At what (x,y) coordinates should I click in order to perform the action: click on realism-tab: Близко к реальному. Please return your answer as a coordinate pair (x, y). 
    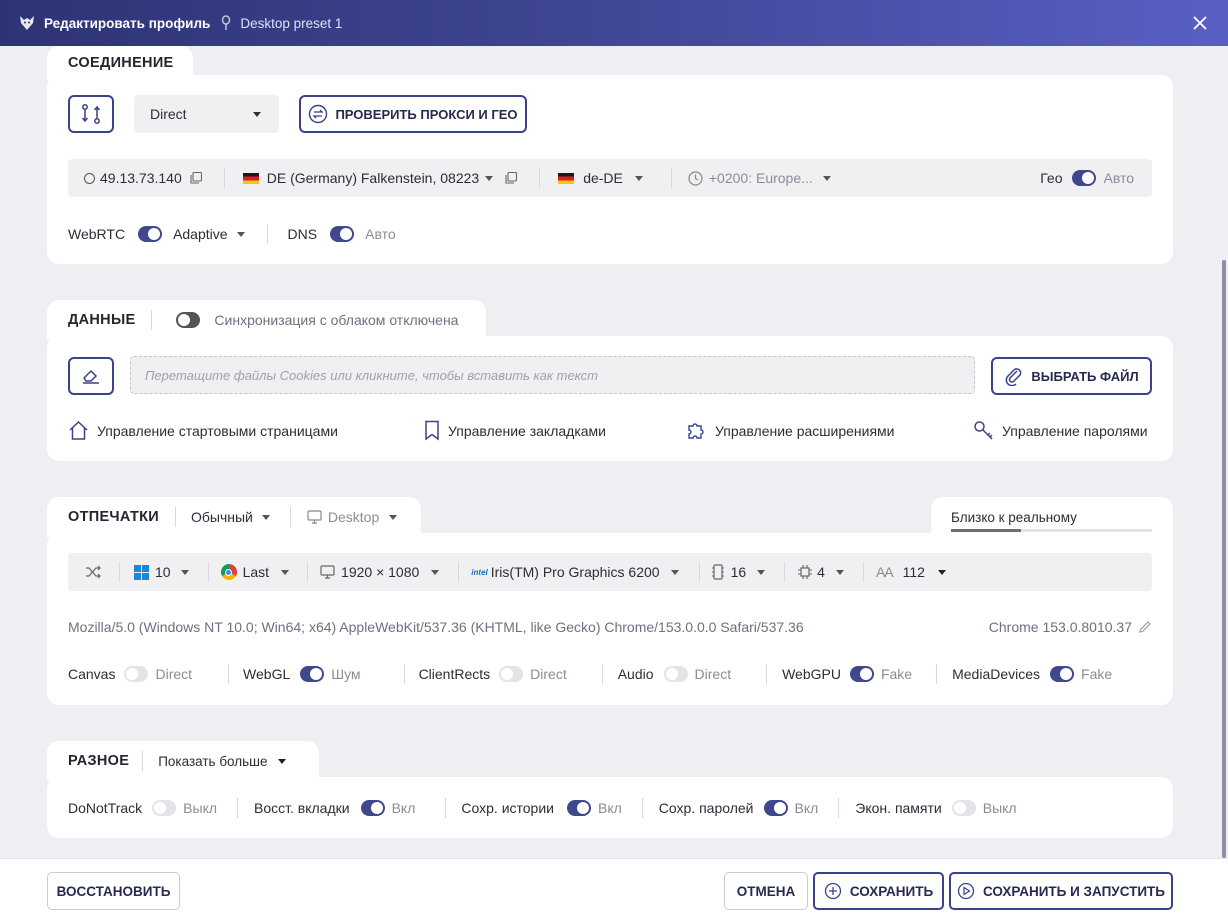
    Looking at the image, I should click on (1052, 517).